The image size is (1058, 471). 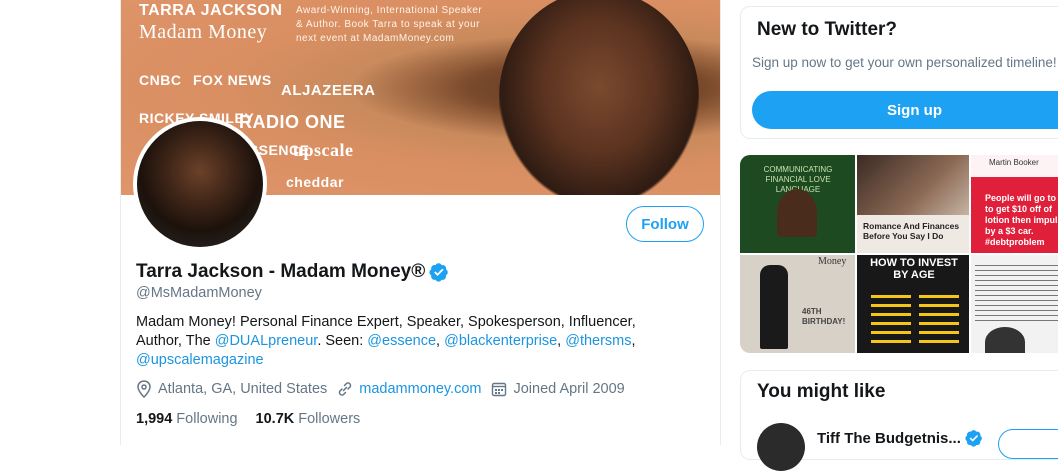 What do you see at coordinates (144, 389) in the screenshot?
I see `location-pin-icon` at bounding box center [144, 389].